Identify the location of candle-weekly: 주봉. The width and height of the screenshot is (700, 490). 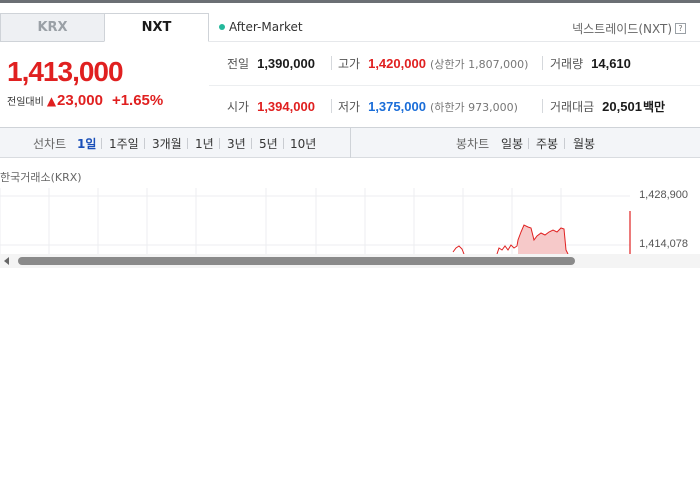
(547, 143).